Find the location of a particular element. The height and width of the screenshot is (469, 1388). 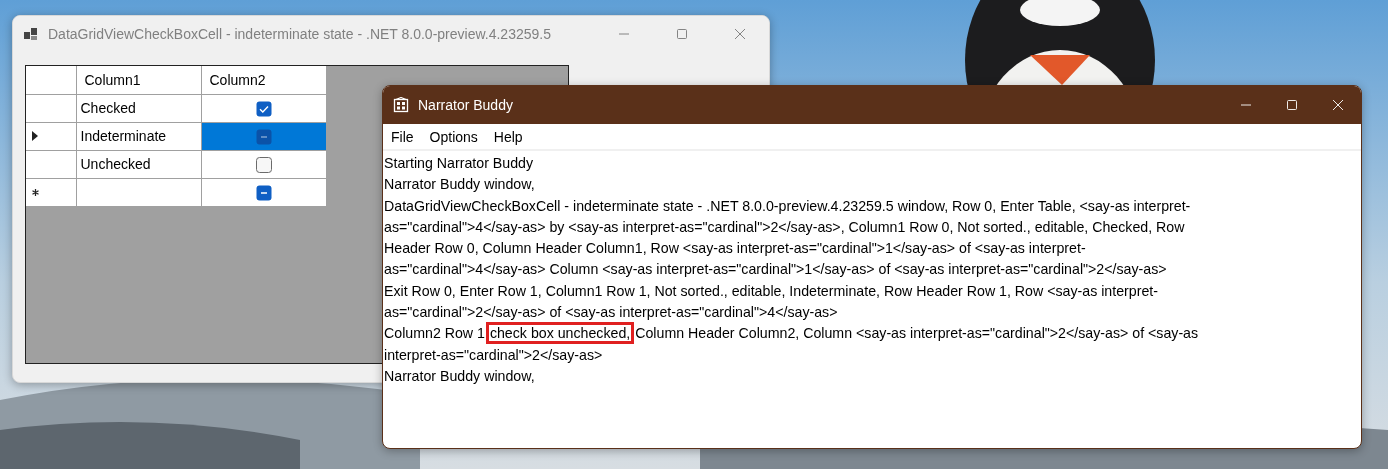

column-header: Column1 is located at coordinates (138, 80).